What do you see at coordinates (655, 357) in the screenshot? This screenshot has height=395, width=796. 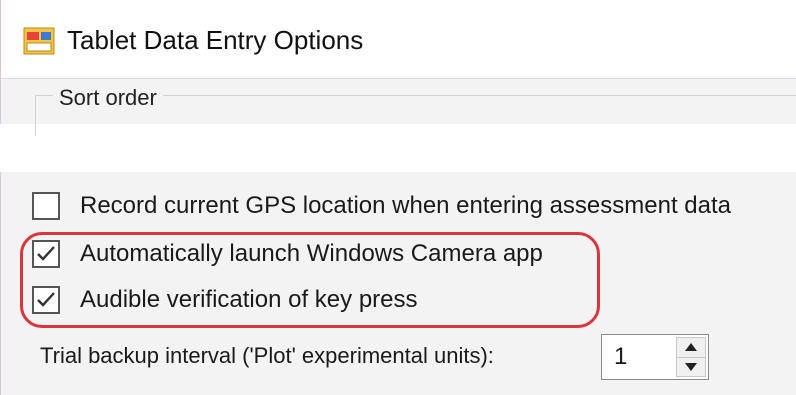 I see `backup-interval-spinner: 1` at bounding box center [655, 357].